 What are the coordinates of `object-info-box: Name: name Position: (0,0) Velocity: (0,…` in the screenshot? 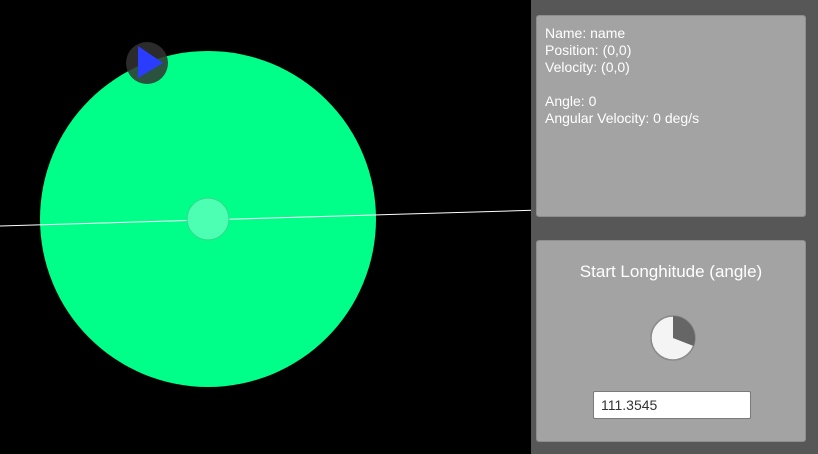 It's located at (671, 116).